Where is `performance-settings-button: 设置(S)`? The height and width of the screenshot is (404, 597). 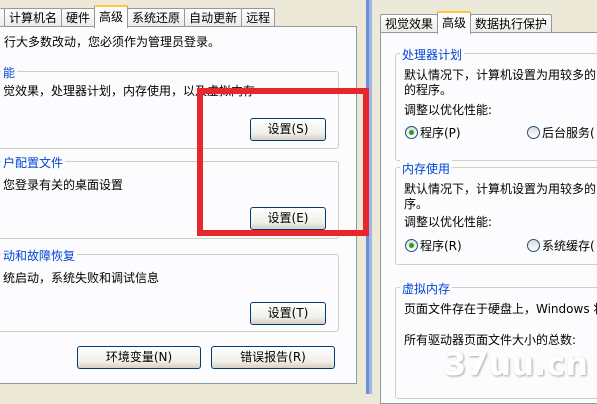 performance-settings-button: 设置(S) is located at coordinates (288, 129).